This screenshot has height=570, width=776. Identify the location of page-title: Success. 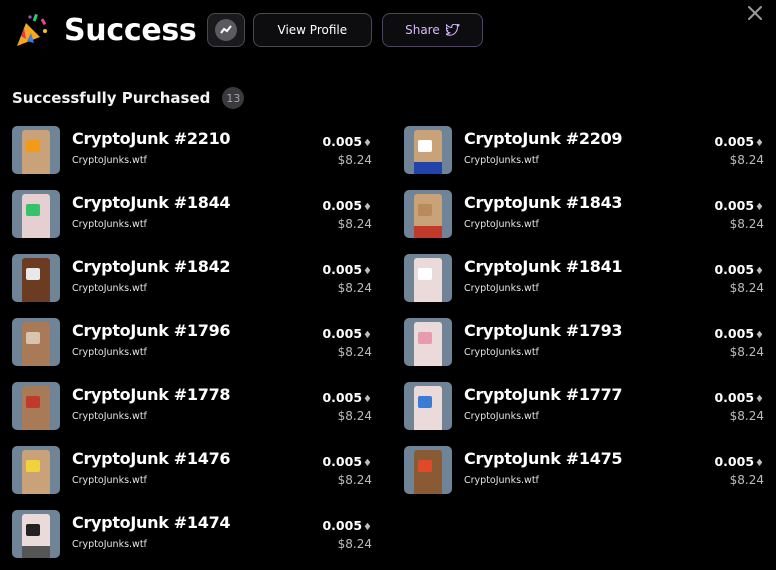
(130, 30).